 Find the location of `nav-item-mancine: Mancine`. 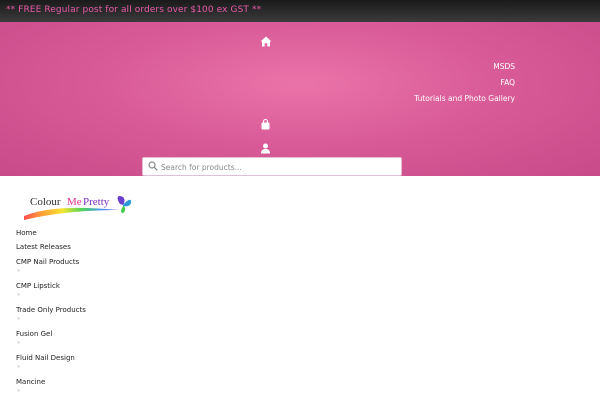

nav-item-mancine: Mancine is located at coordinates (30, 382).